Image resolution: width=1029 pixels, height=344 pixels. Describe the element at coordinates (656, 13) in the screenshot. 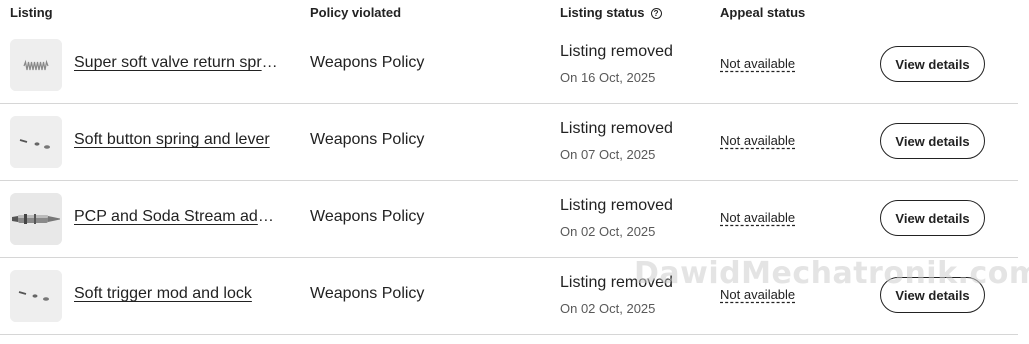

I see `question-circle-icon: ?` at that location.